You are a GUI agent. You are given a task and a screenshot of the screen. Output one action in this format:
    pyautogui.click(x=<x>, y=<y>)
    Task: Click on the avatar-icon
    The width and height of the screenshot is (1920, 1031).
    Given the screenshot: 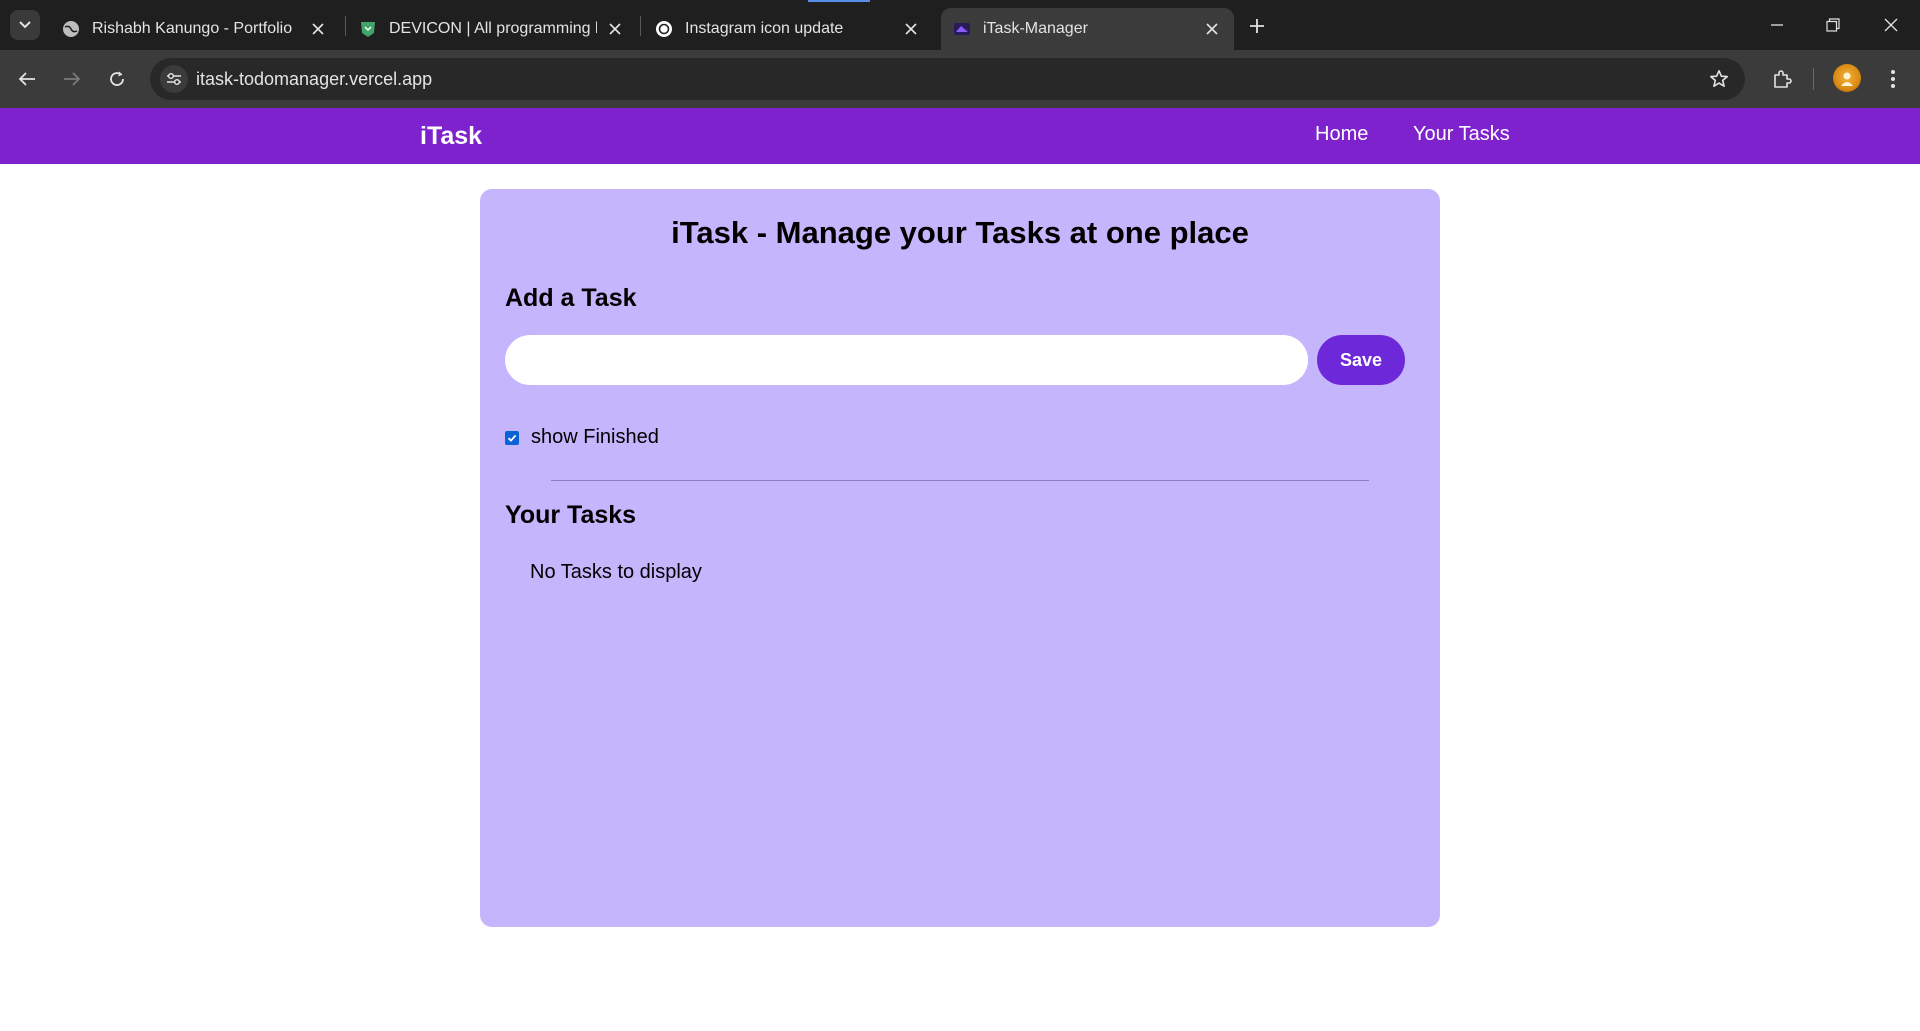 What is the action you would take?
    pyautogui.click(x=1847, y=79)
    